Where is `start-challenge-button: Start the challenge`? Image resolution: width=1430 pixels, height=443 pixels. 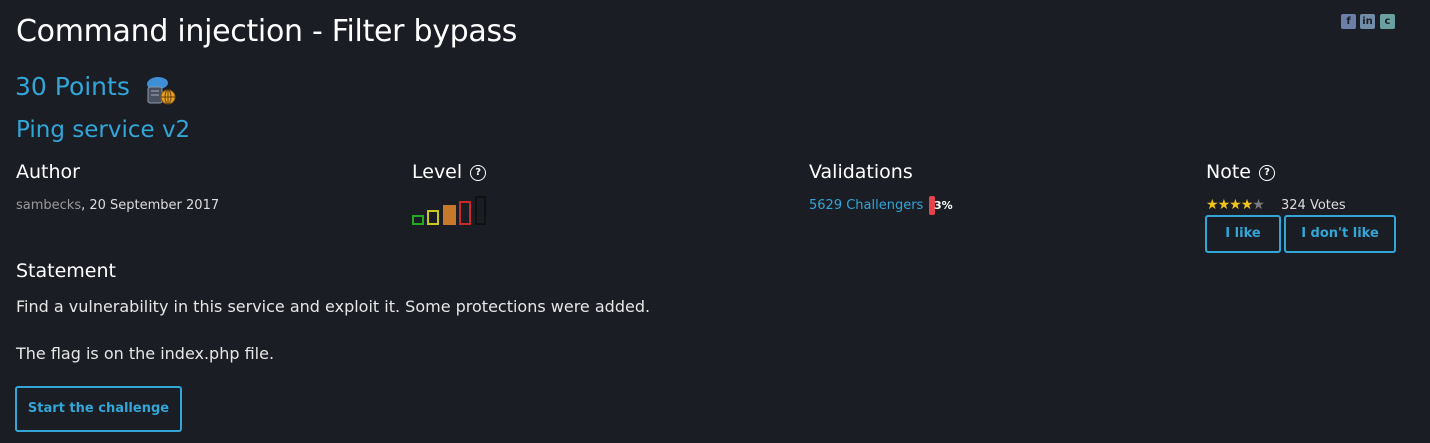 start-challenge-button: Start the challenge is located at coordinates (98, 409).